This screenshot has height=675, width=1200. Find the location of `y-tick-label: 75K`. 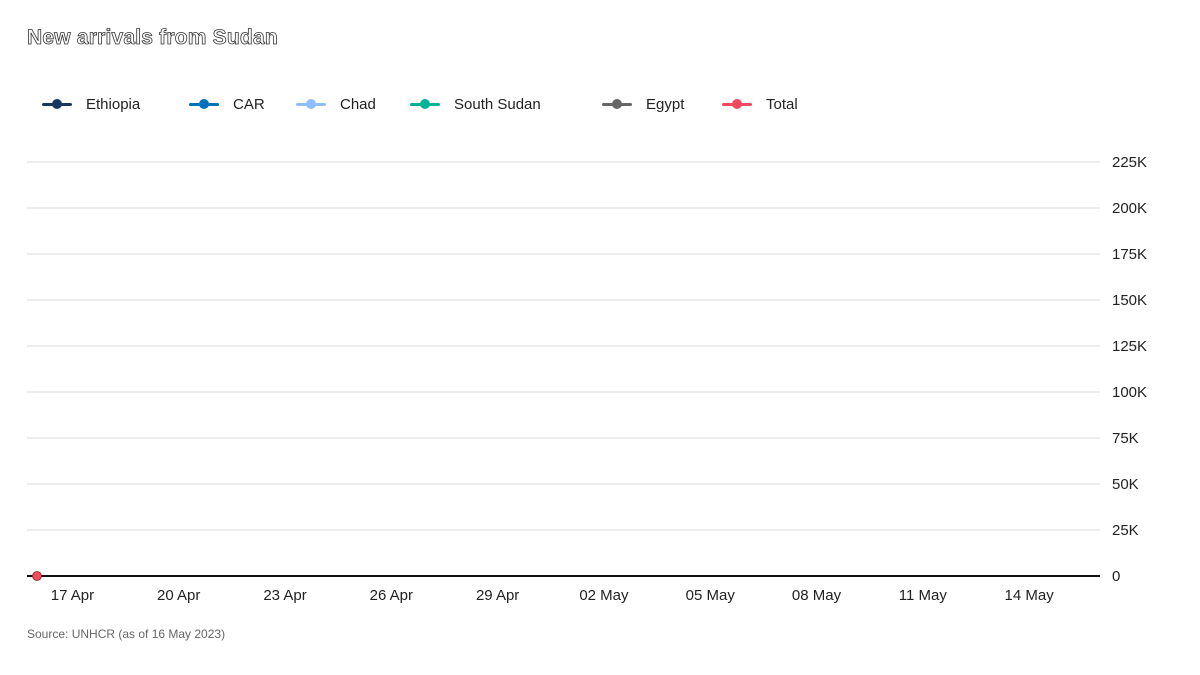

y-tick-label: 75K is located at coordinates (1125, 438).